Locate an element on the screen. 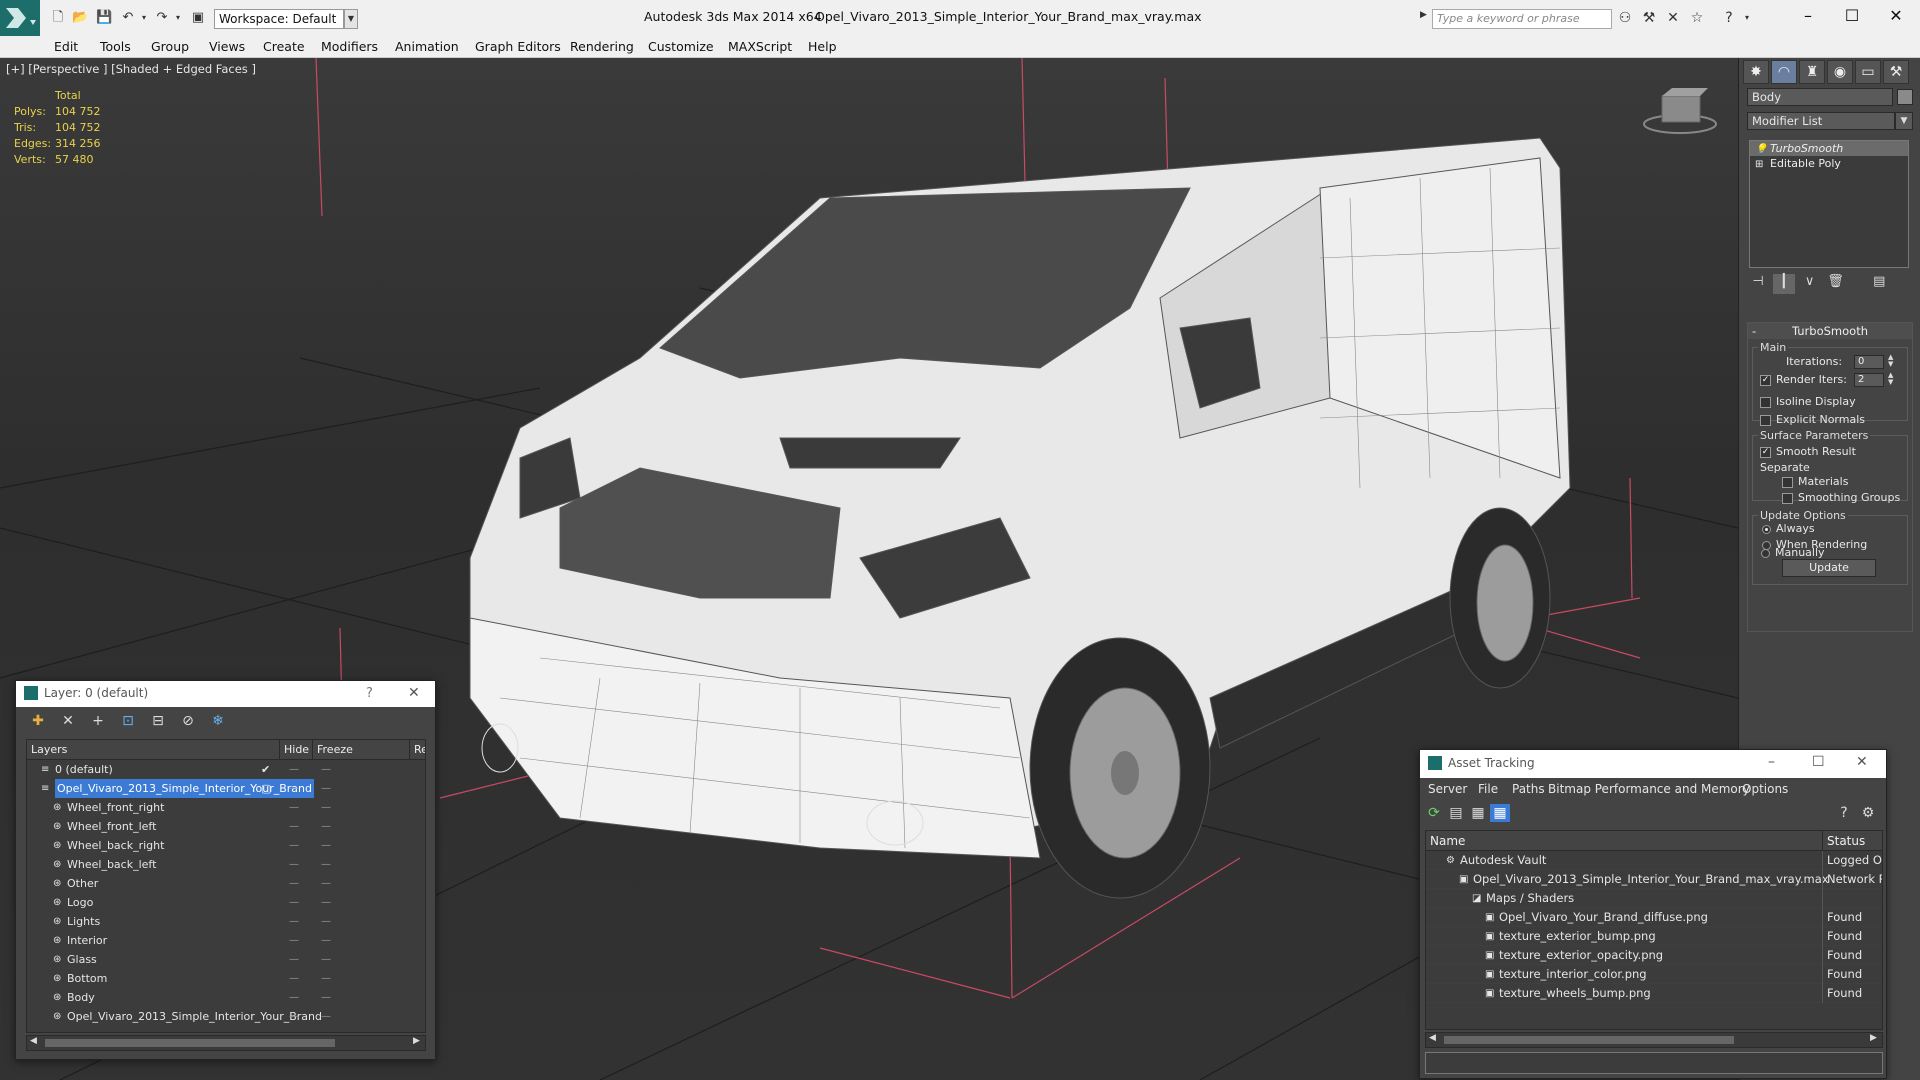 This screenshot has width=1920, height=1080. table-view-icon: ▦ is located at coordinates (1500, 813).